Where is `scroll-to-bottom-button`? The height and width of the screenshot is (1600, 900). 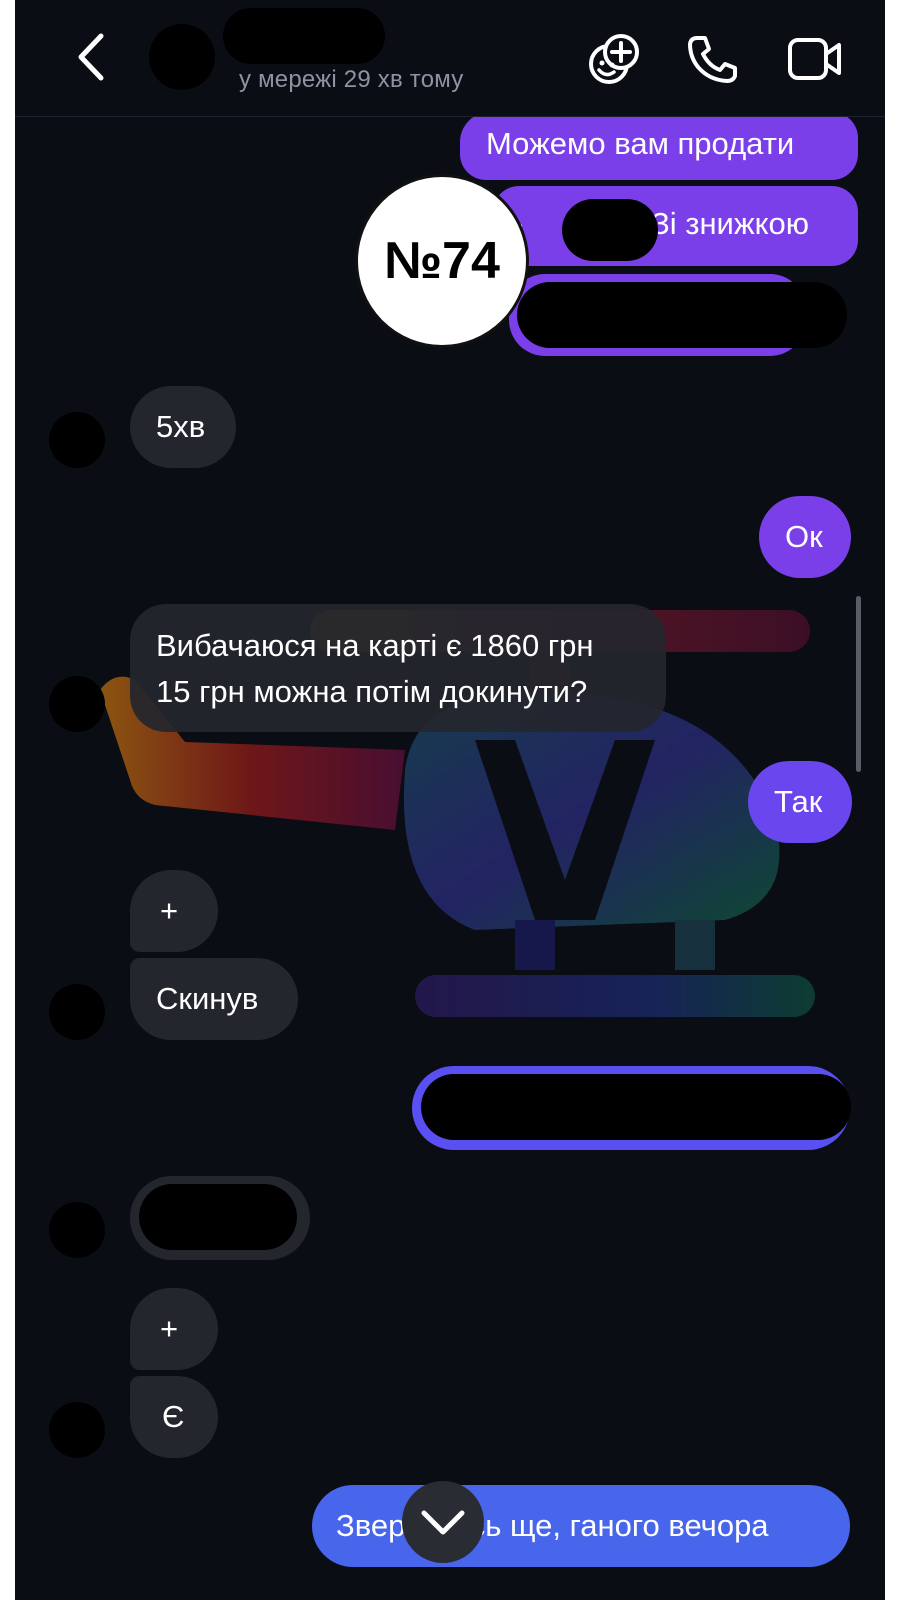 scroll-to-bottom-button is located at coordinates (443, 1522).